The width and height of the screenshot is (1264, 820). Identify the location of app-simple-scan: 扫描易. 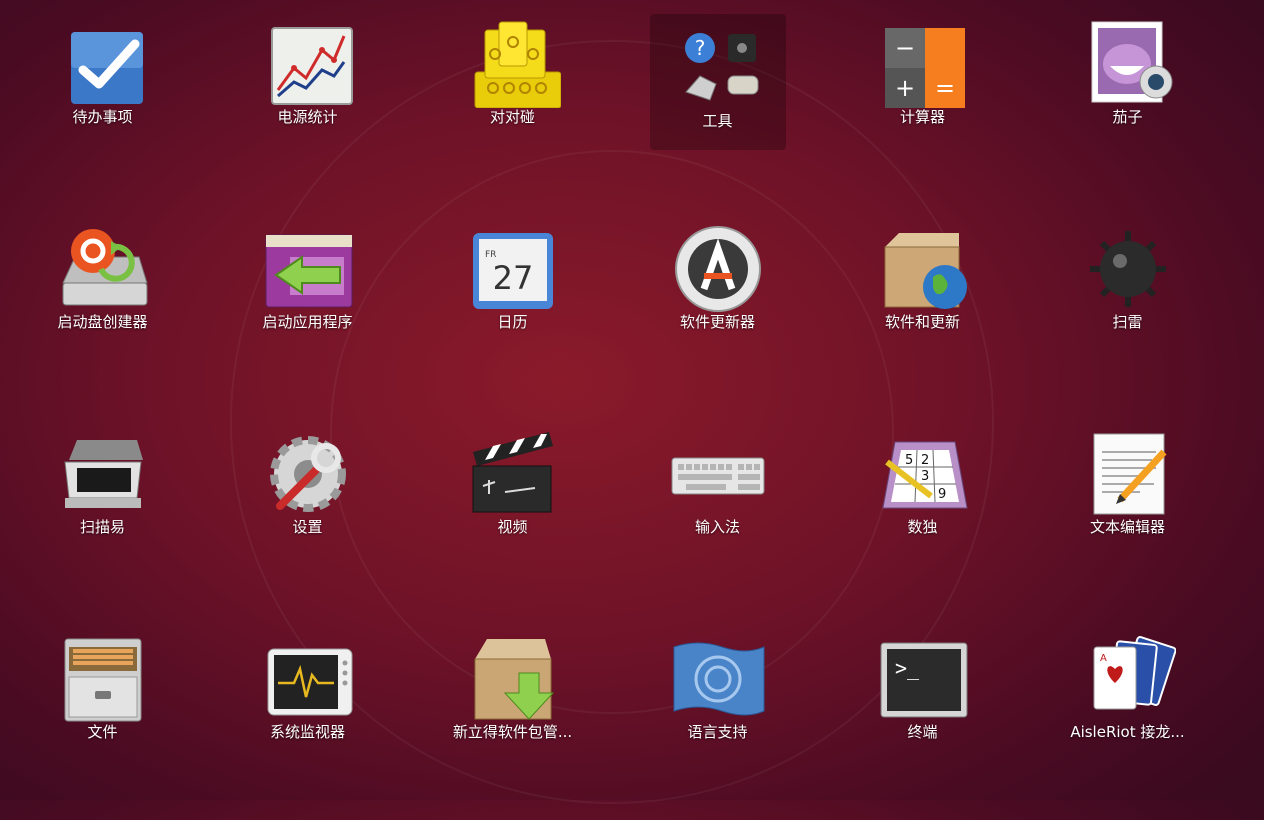
(102, 512).